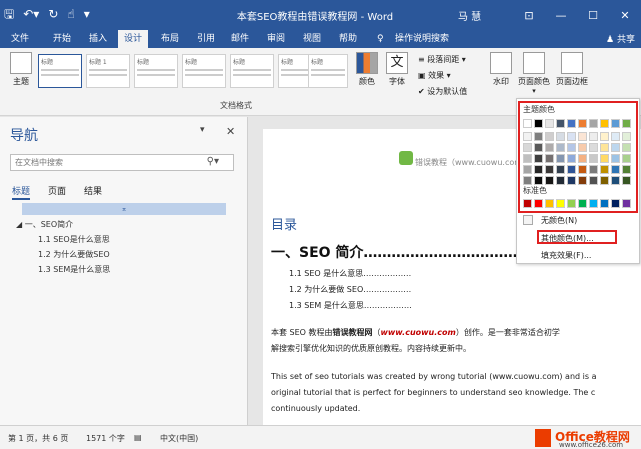  I want to click on nav-heading-item: ◢ 一、SEO简介, so click(44, 224).